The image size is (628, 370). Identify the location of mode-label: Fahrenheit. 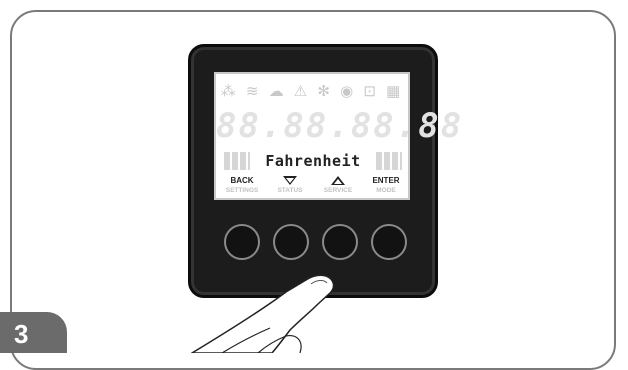
(313, 161).